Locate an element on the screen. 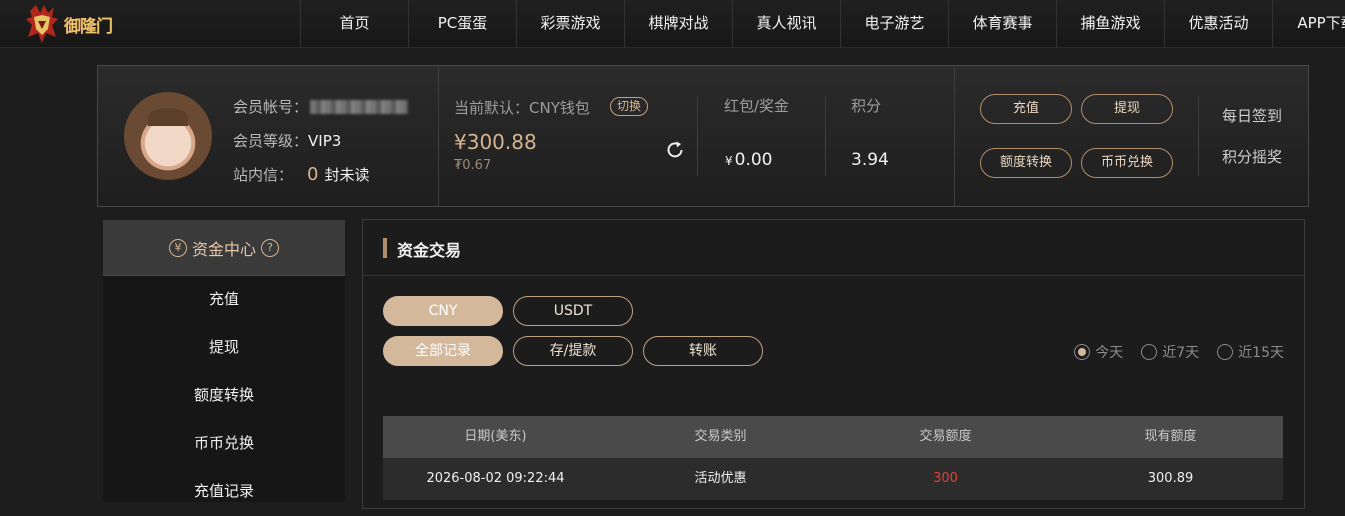  table-row: 2026-08-02 09:22:44 活动优惠 300 300.89 is located at coordinates (833, 479).